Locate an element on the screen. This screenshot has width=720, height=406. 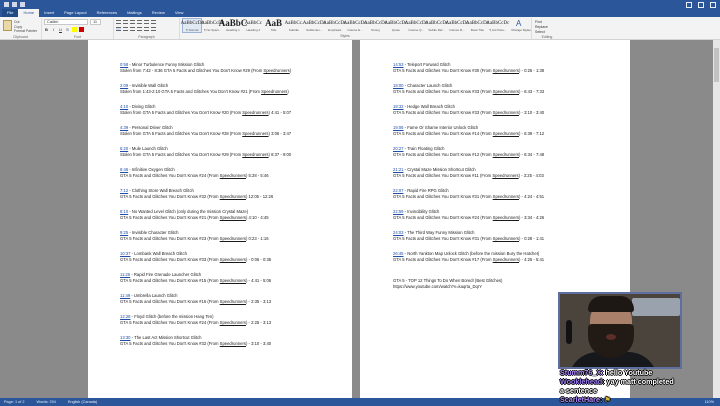
tab-mailings: Mailings is located at coordinates (134, 13).